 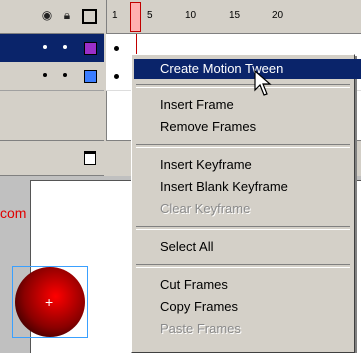 What do you see at coordinates (52, 48) in the screenshot?
I see `layer-row-selected` at bounding box center [52, 48].